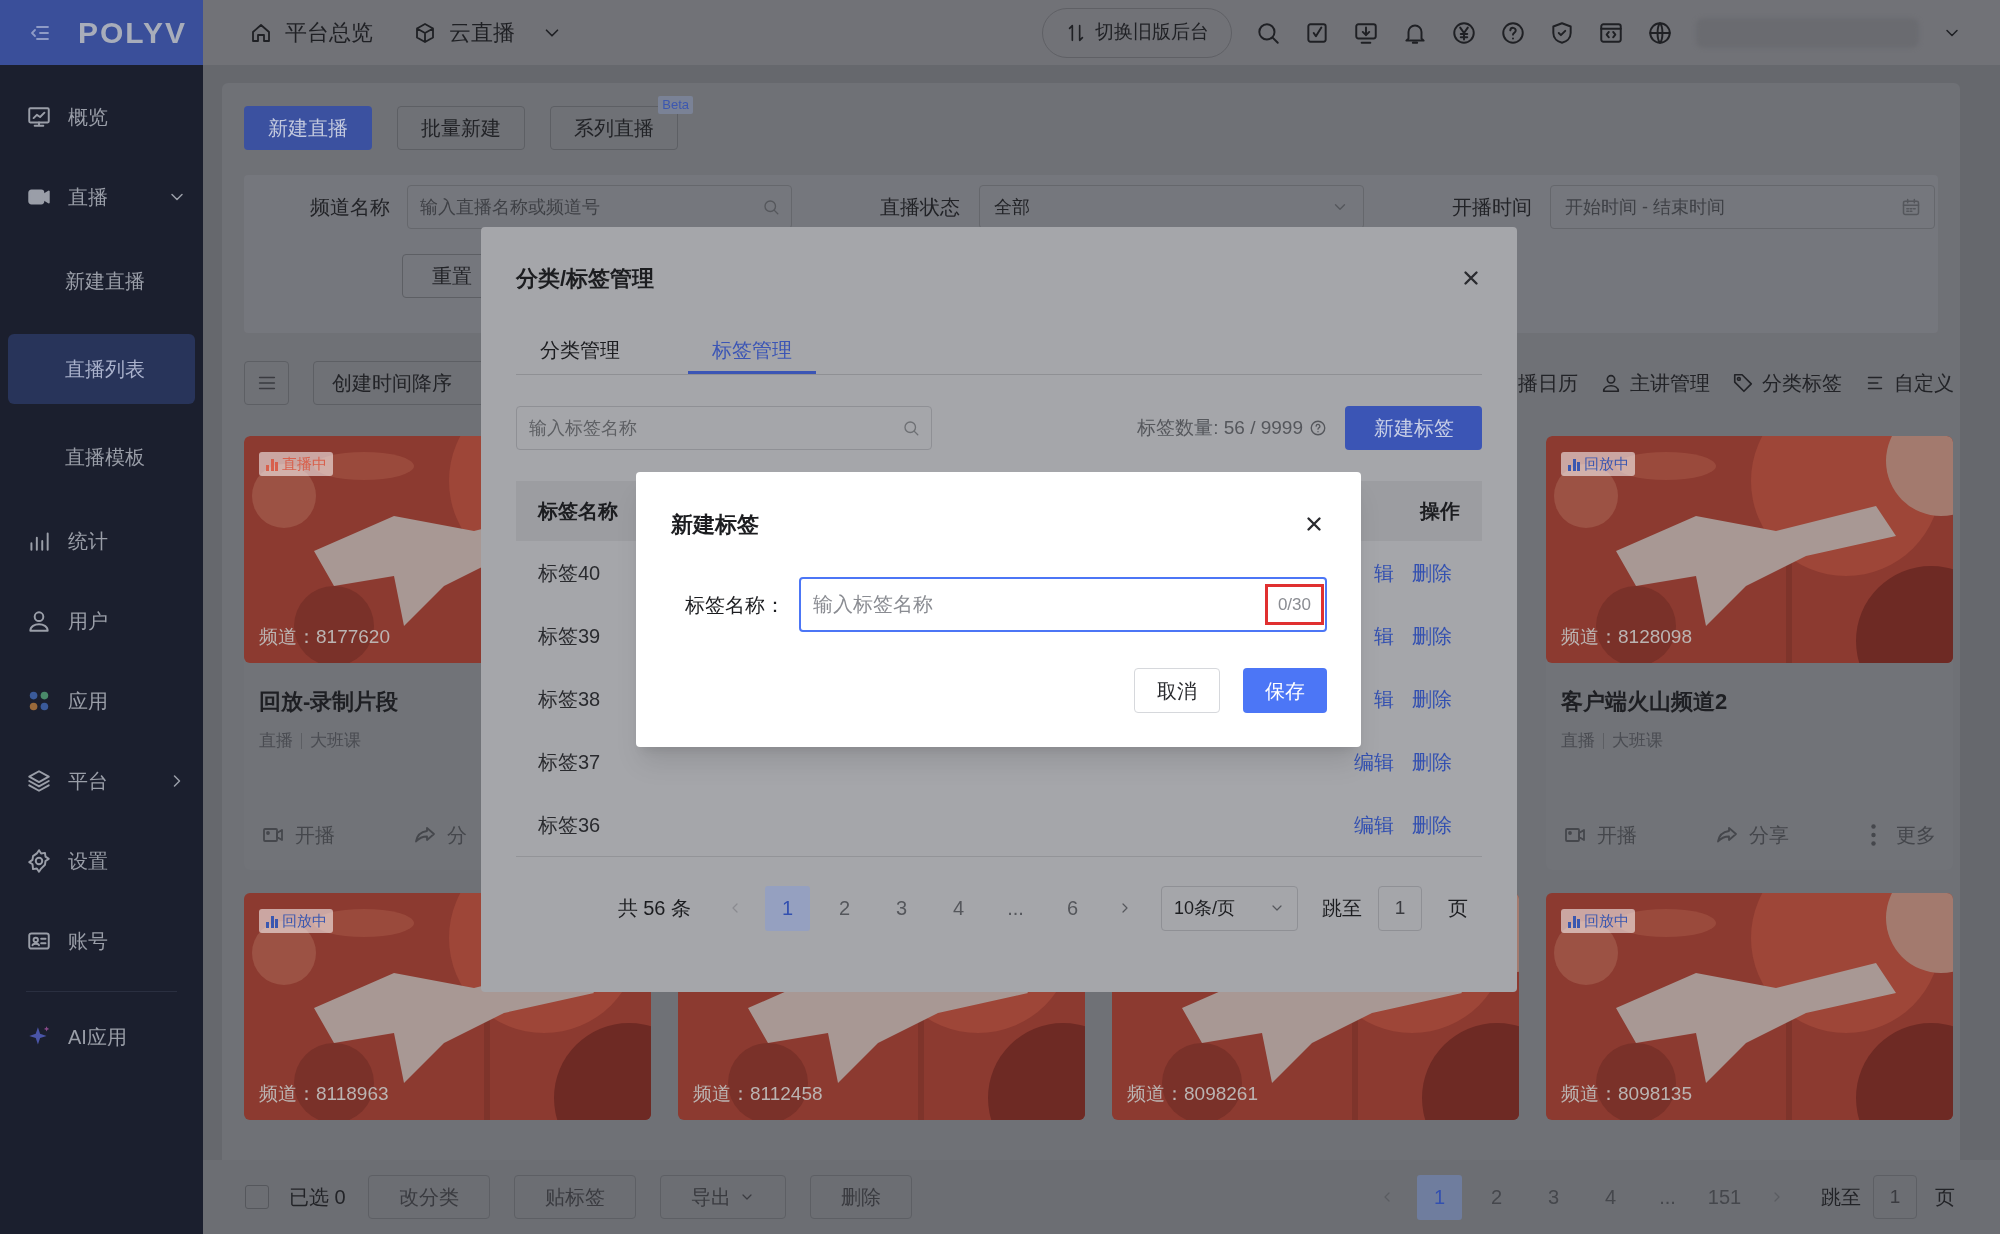 The width and height of the screenshot is (2000, 1234). What do you see at coordinates (317, 1197) in the screenshot?
I see `selected-count: 已选 0` at bounding box center [317, 1197].